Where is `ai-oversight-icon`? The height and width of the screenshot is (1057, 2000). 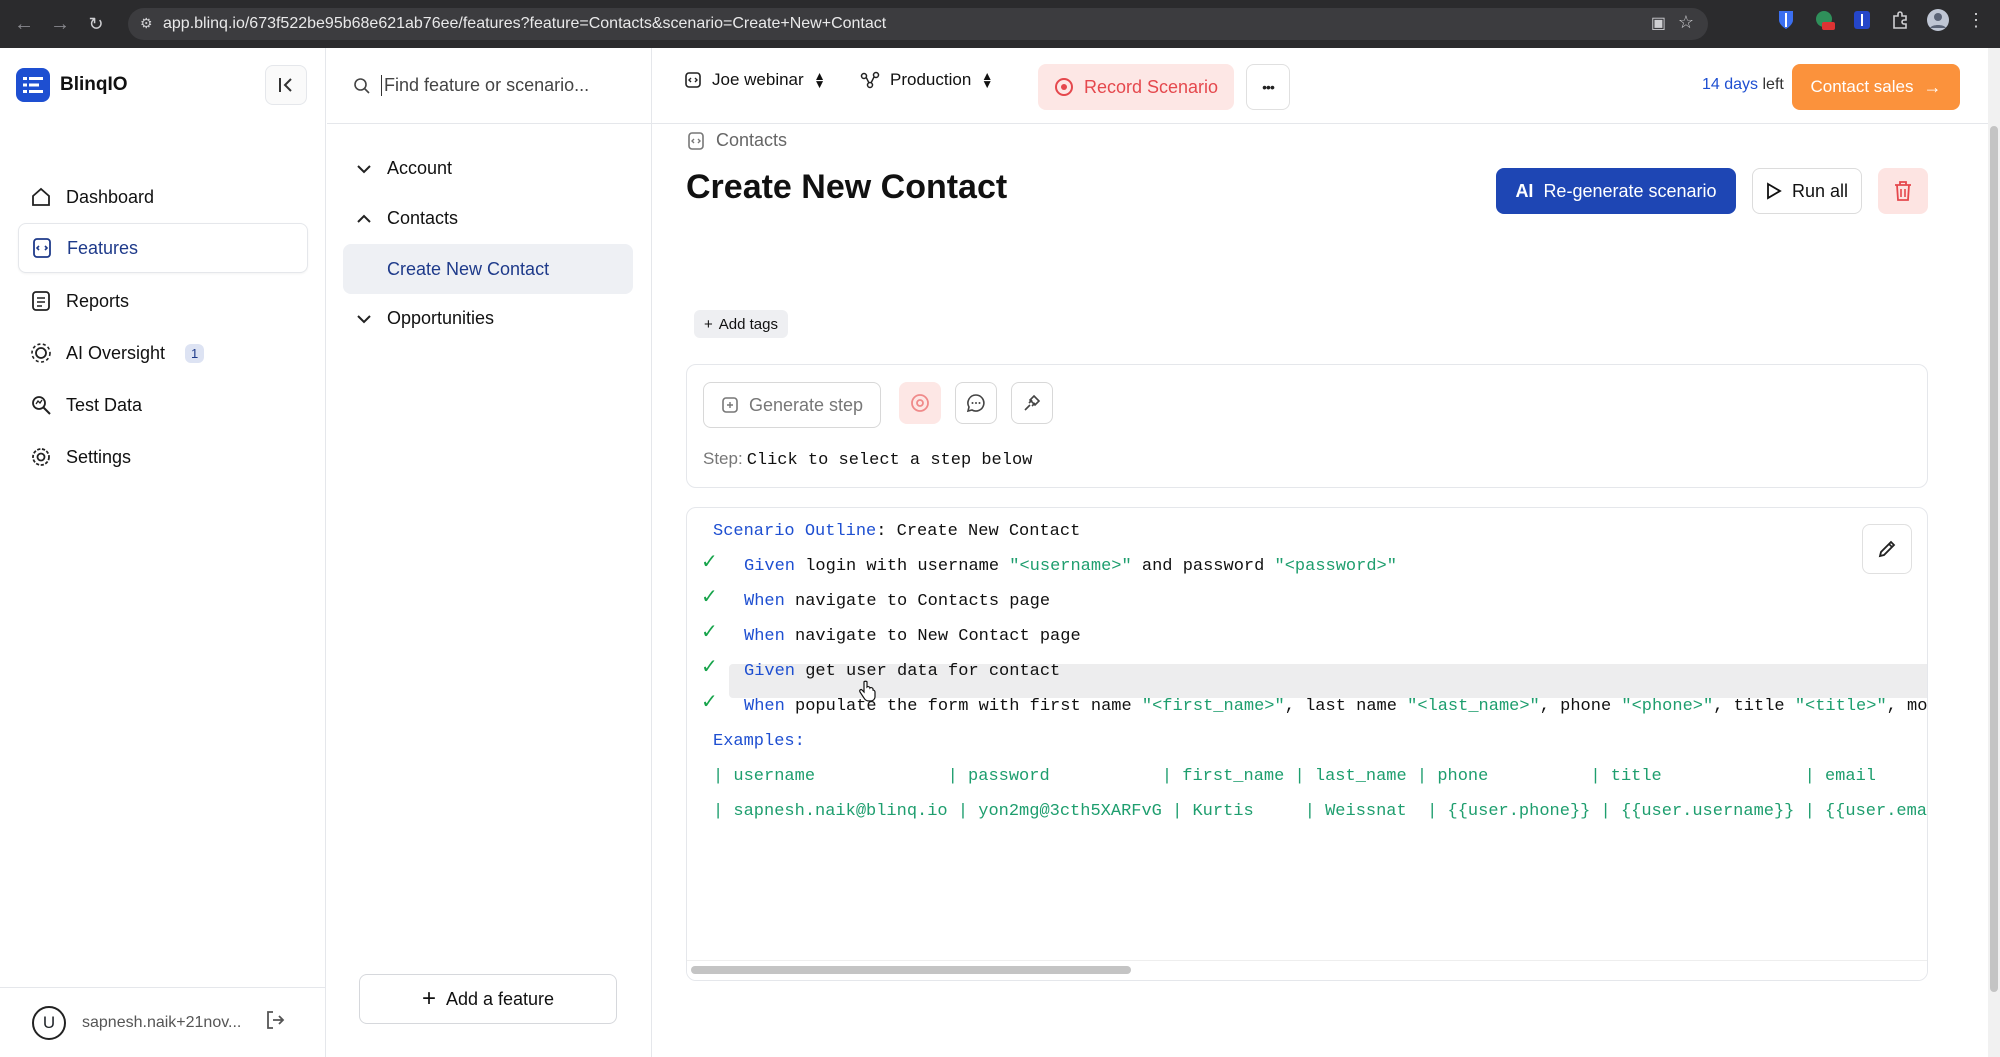
ai-oversight-icon is located at coordinates (41, 353).